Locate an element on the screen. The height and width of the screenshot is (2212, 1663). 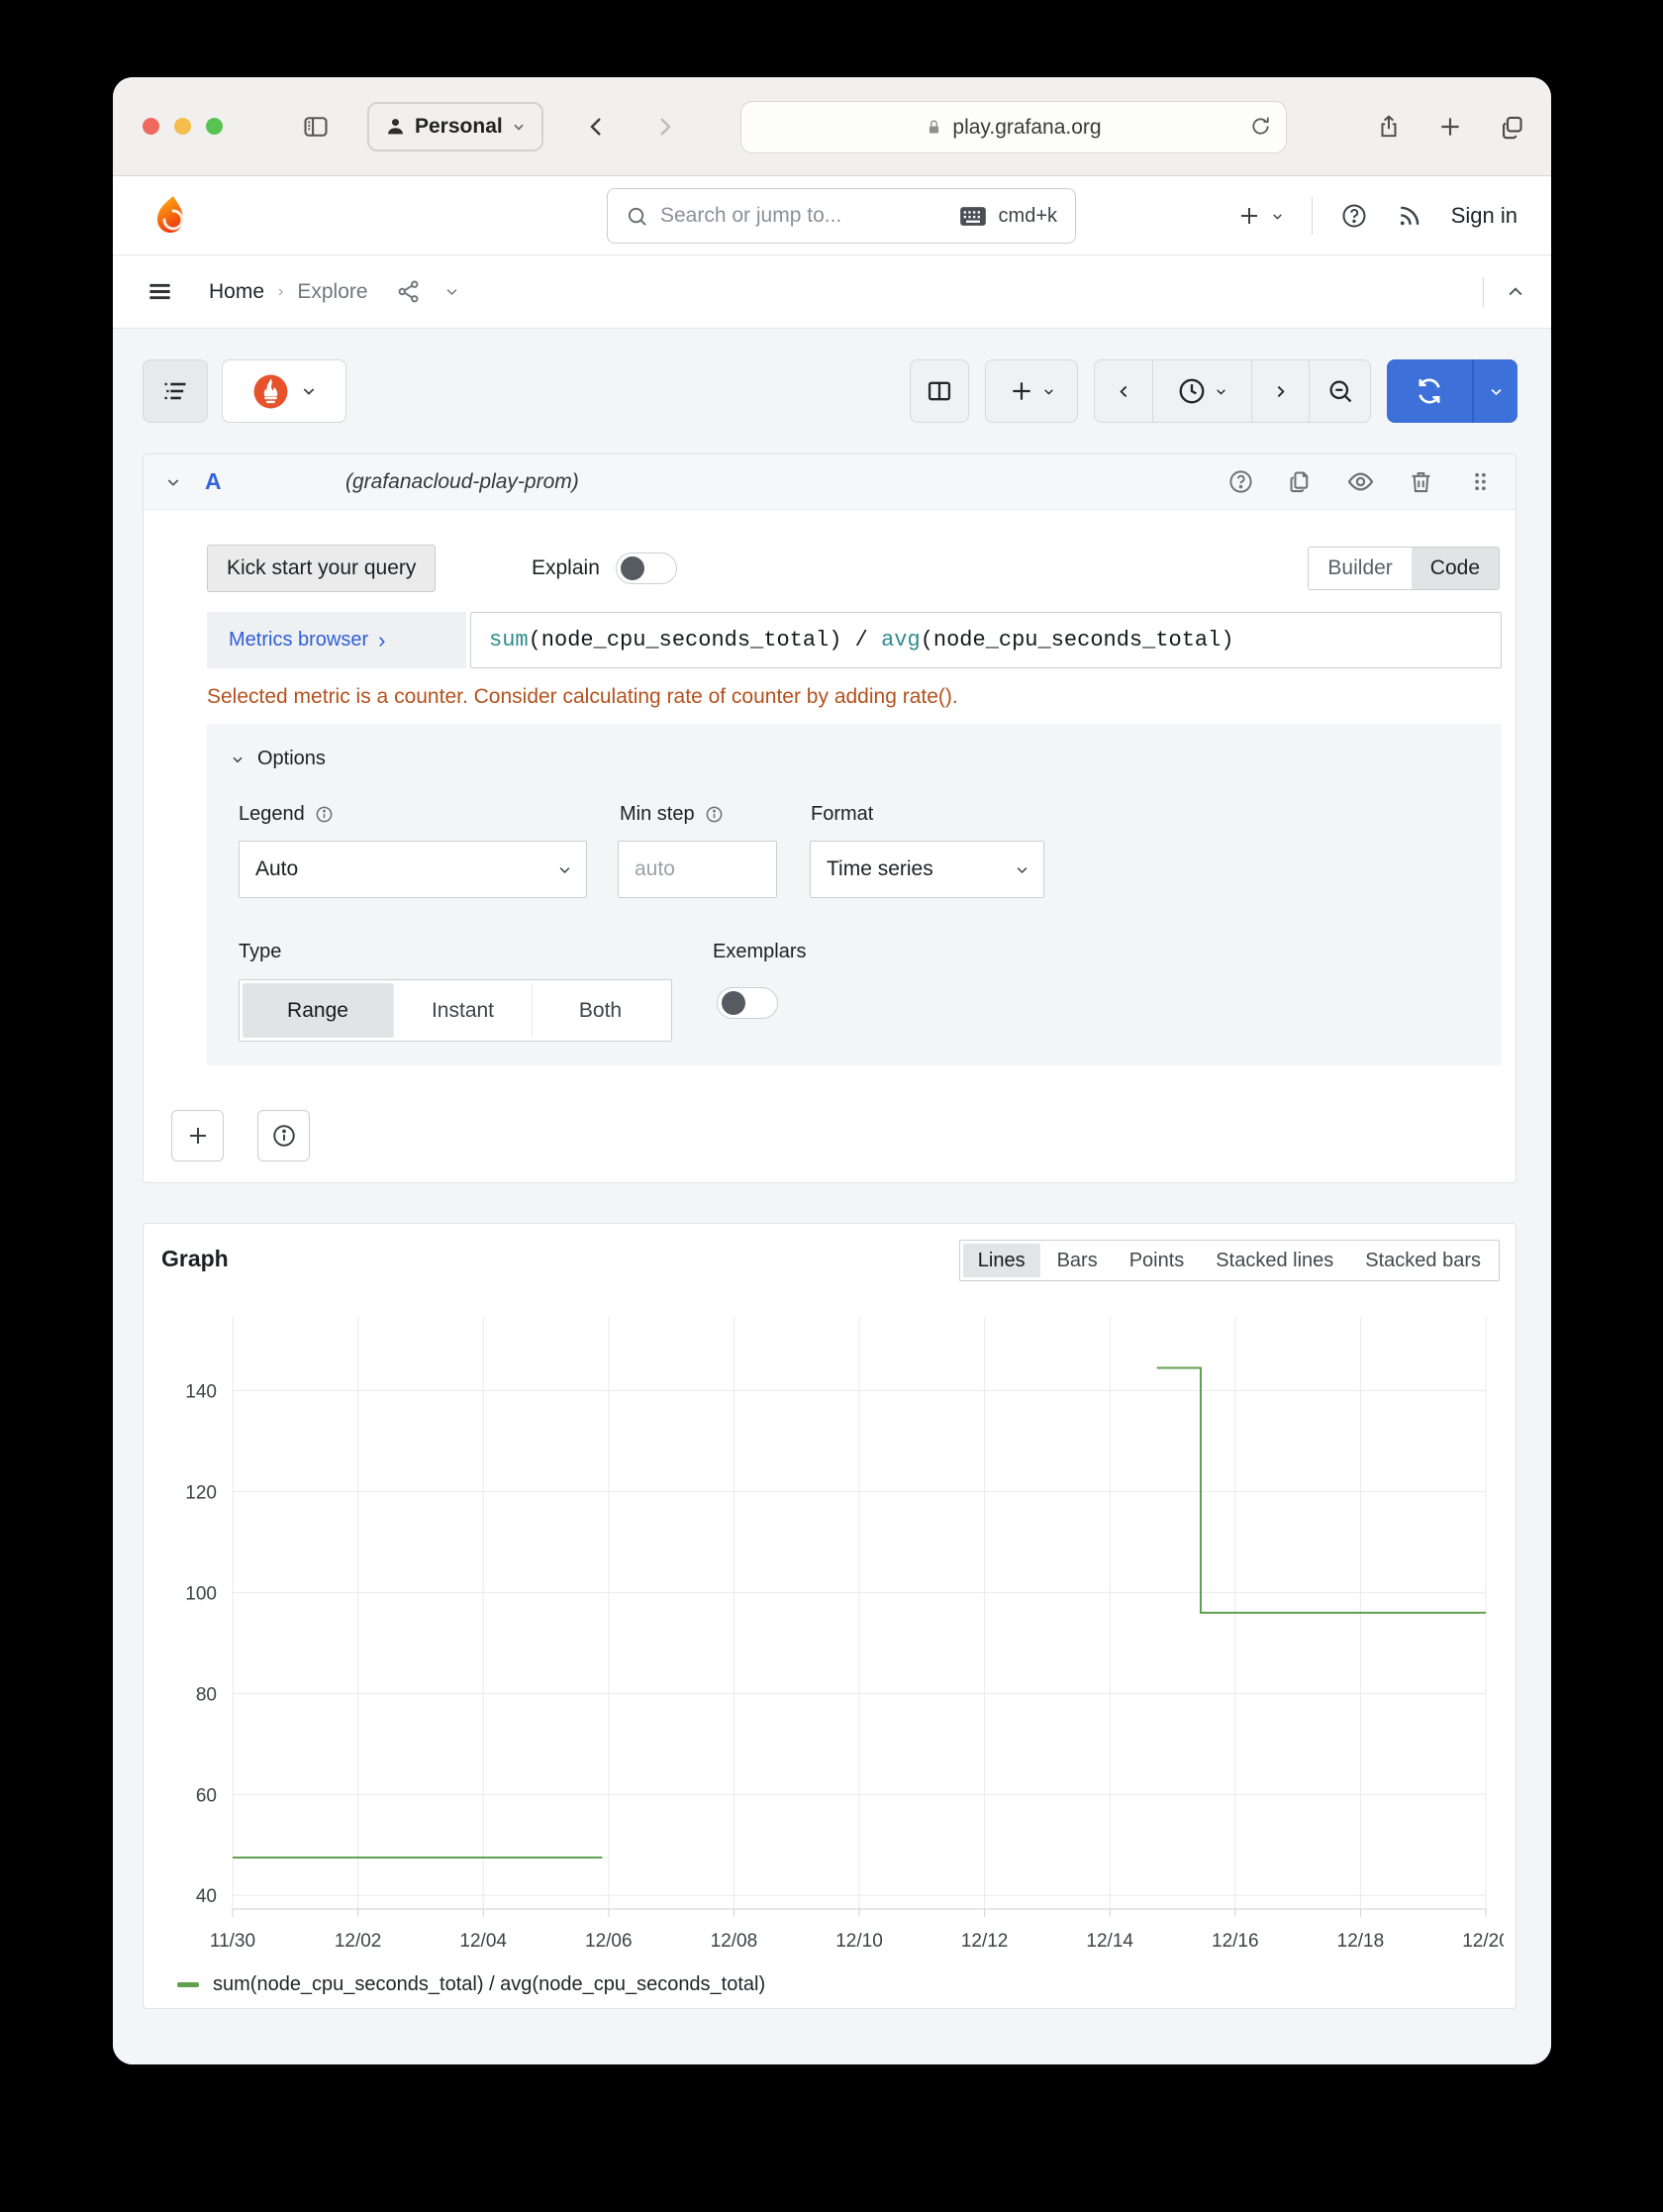
search-icon is located at coordinates (637, 216).